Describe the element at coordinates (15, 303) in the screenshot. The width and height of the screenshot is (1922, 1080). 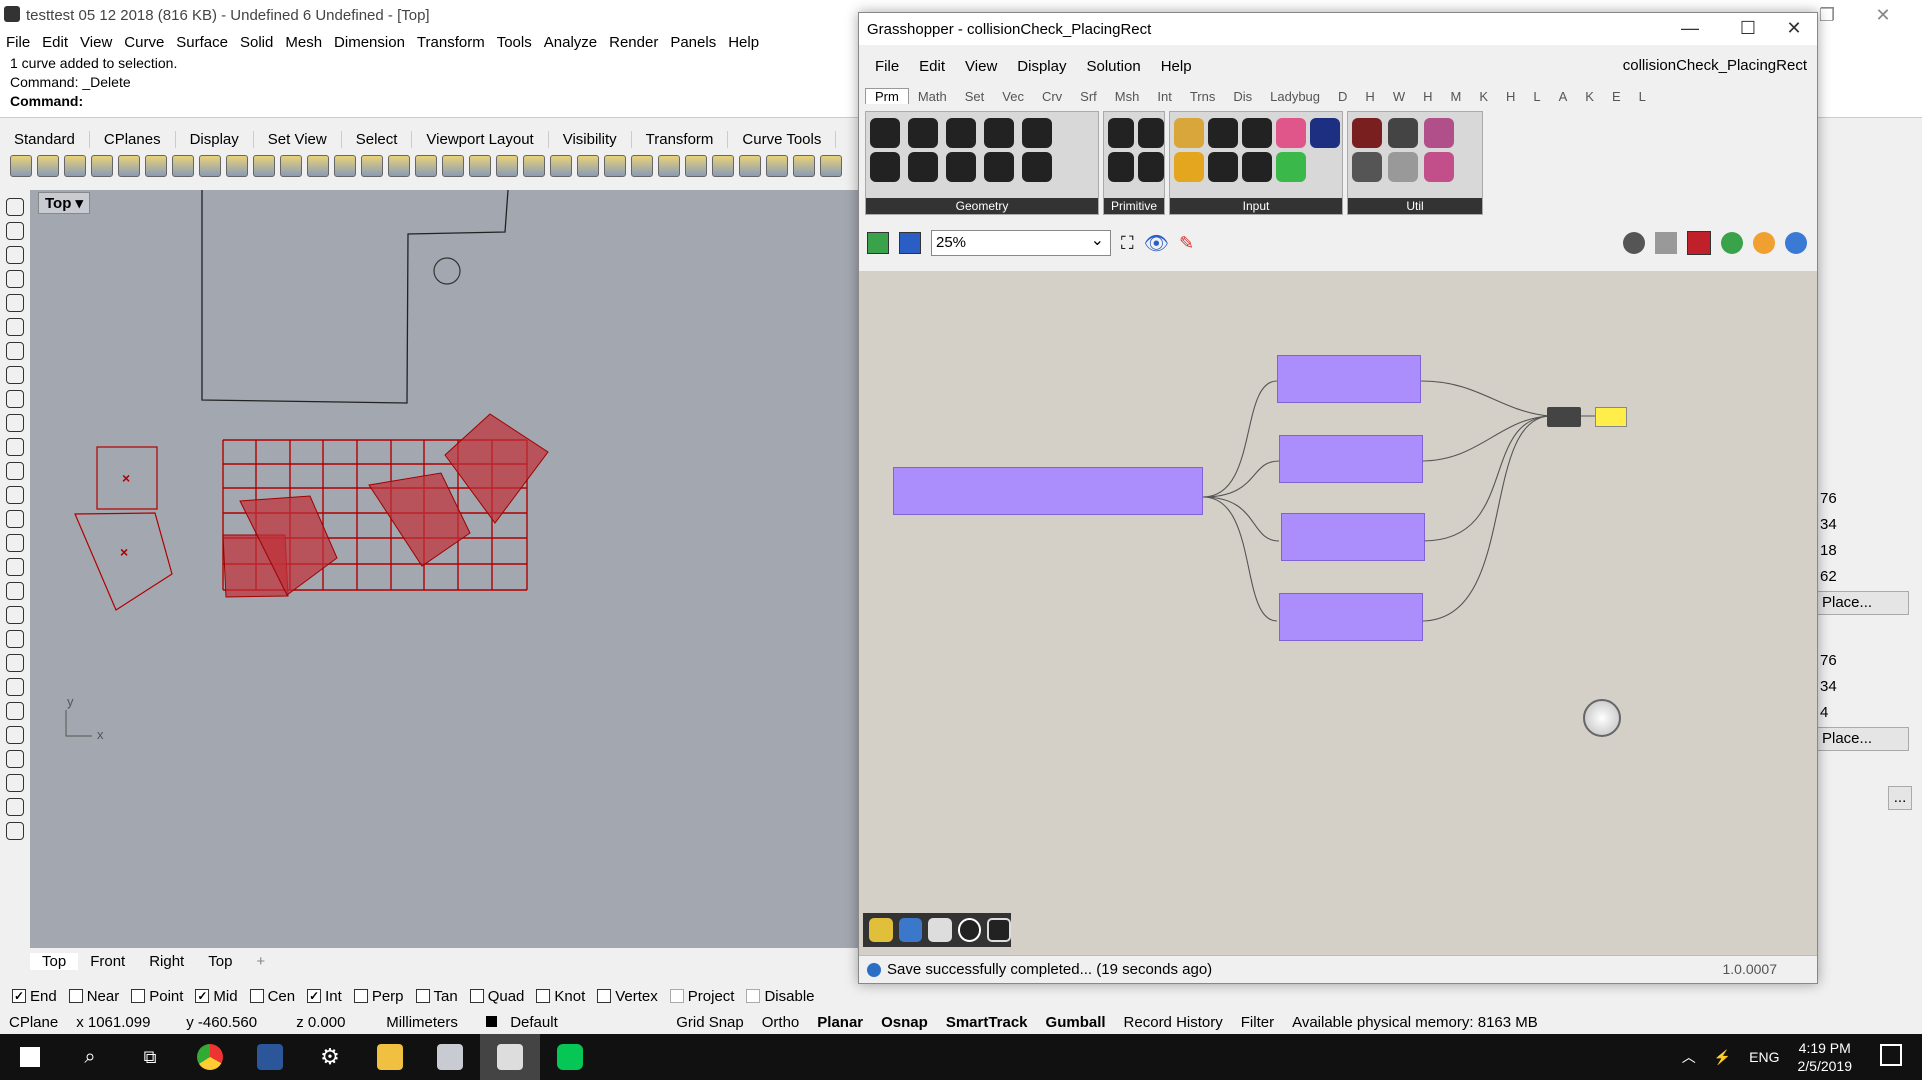
I see `circle-icon` at that location.